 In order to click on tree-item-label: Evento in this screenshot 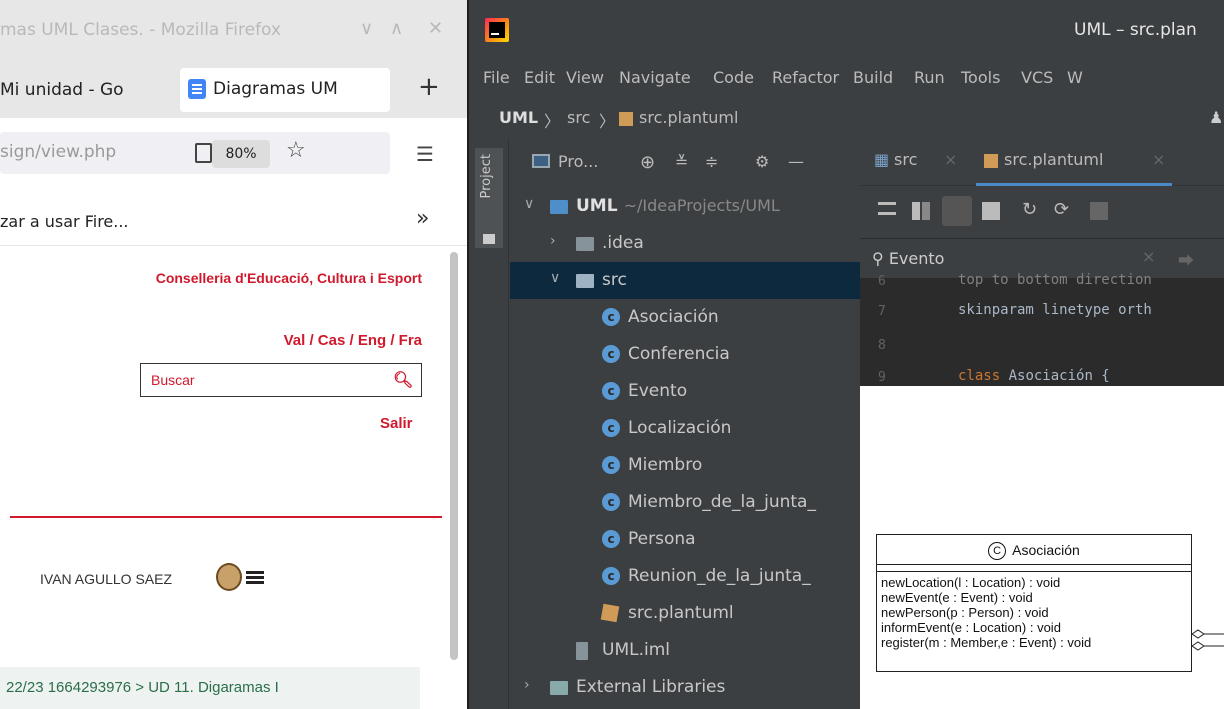, I will do `click(657, 391)`.